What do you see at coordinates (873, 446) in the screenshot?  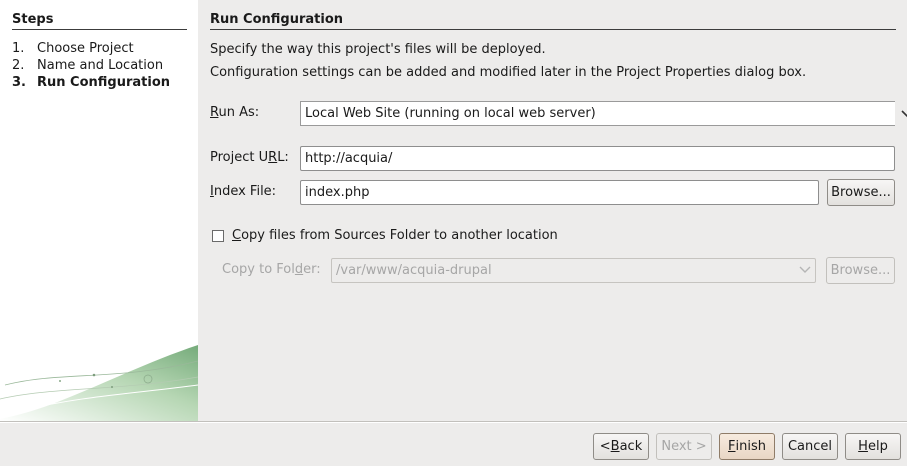 I see `help-button: Help` at bounding box center [873, 446].